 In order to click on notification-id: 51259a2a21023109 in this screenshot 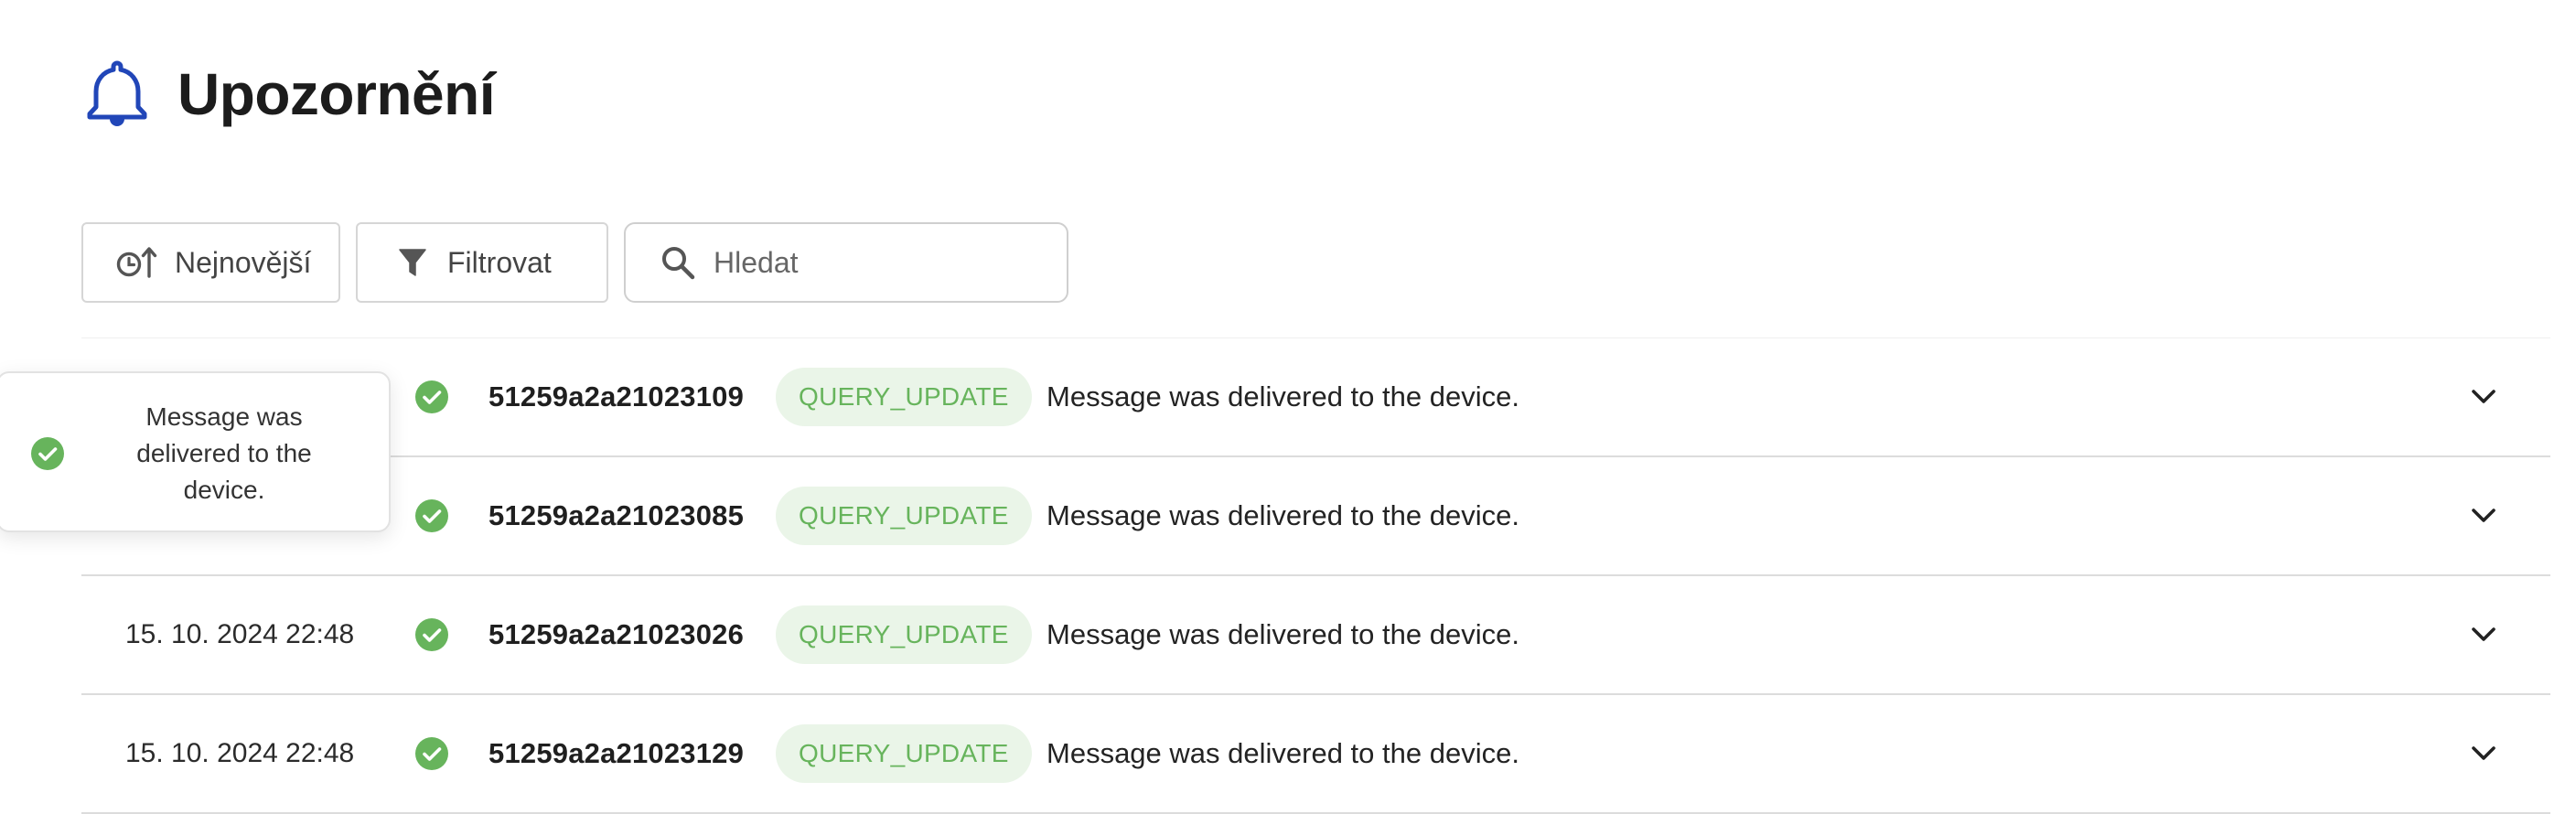, I will do `click(617, 396)`.